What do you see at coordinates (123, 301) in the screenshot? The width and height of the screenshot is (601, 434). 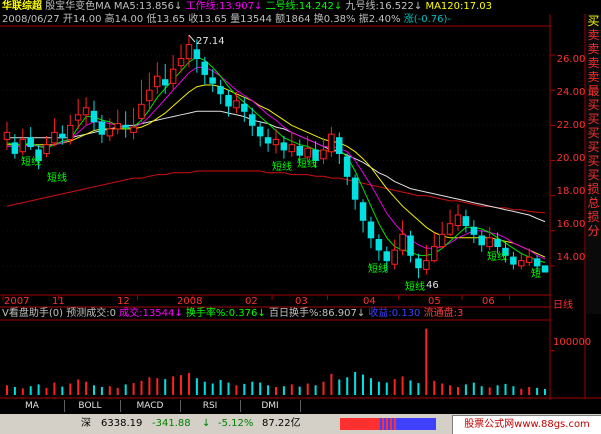 I see `x-tick-label: 12` at bounding box center [123, 301].